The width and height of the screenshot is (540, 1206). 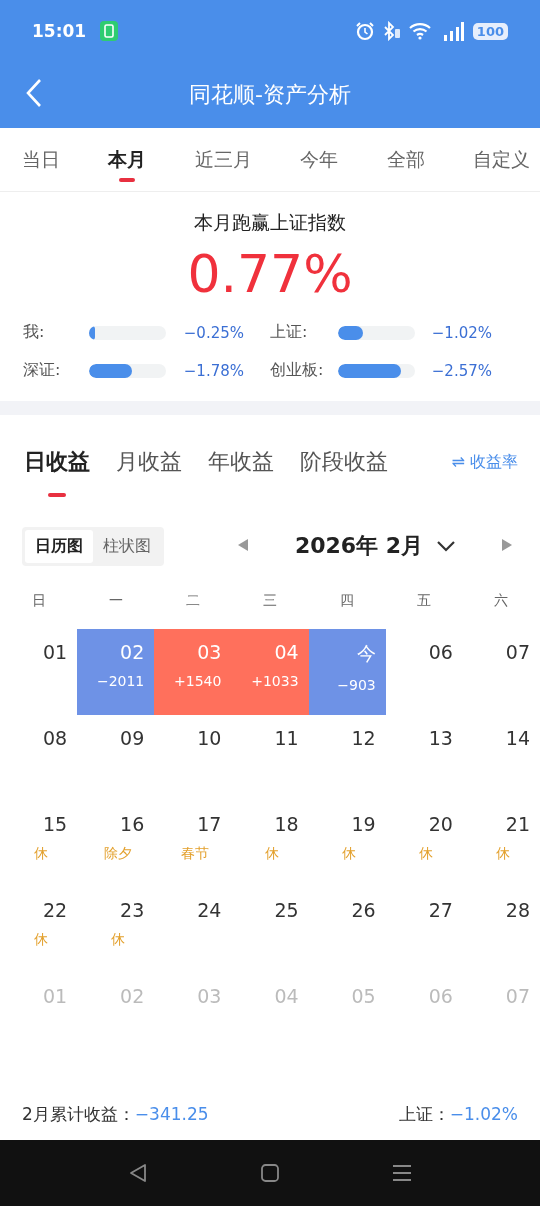 I want to click on next-month-button, so click(x=507, y=546).